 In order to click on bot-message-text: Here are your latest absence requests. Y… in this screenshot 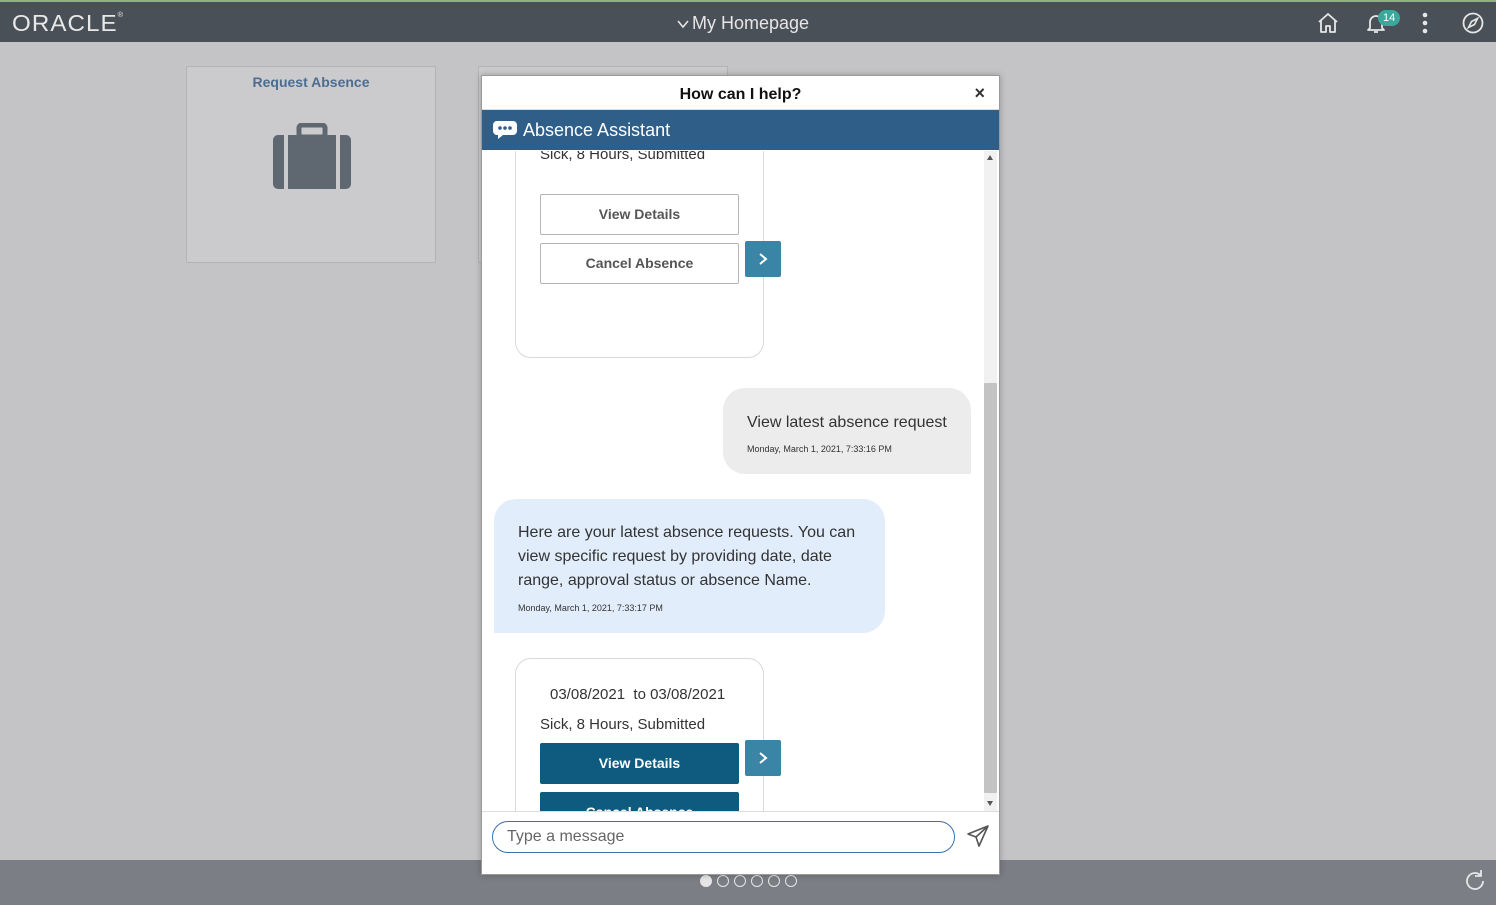, I will do `click(687, 556)`.